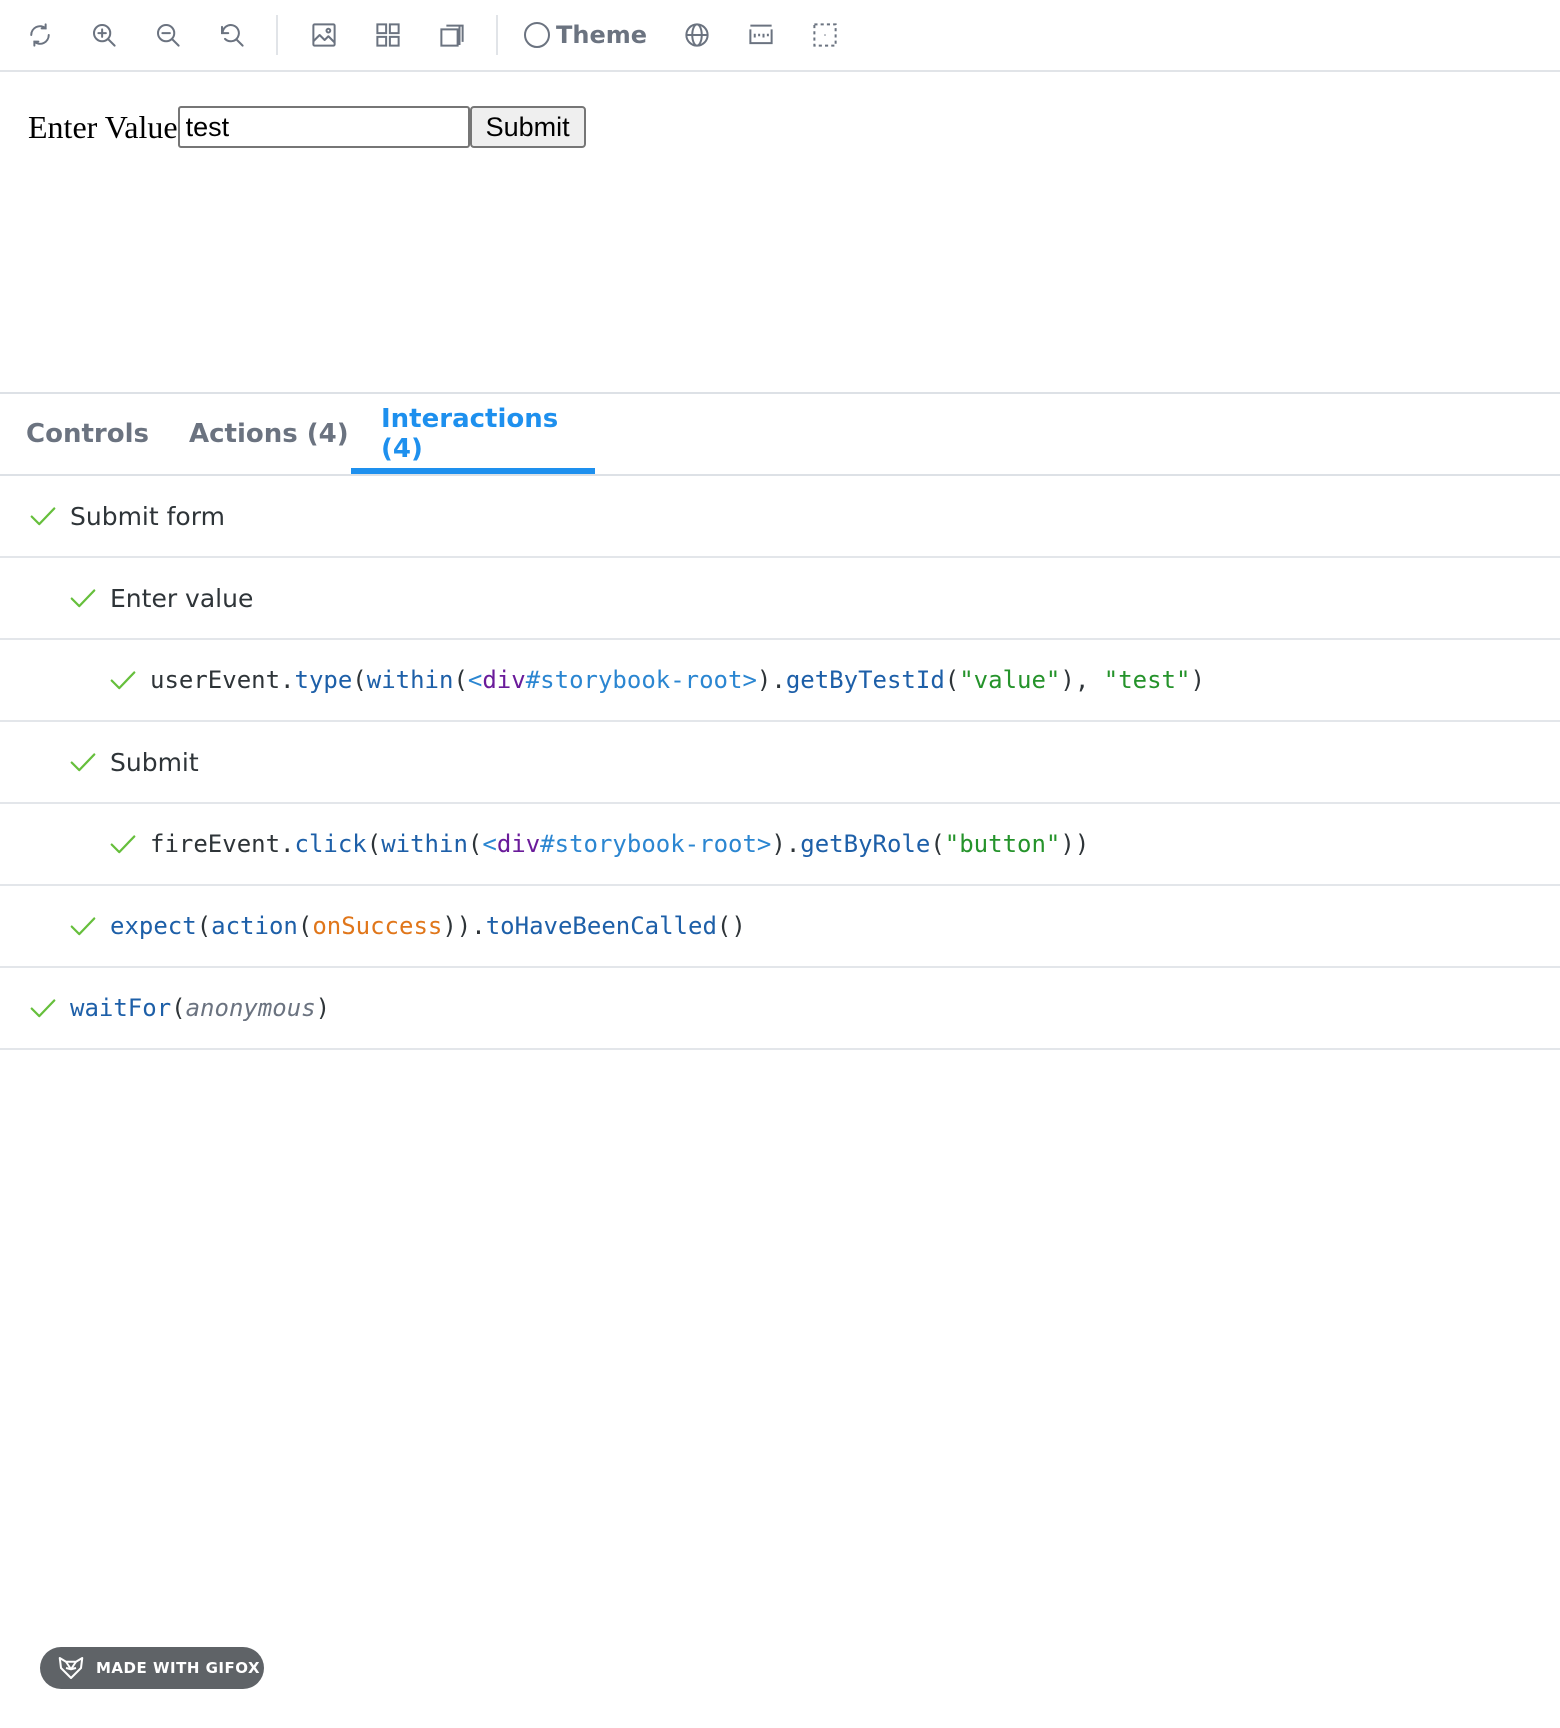 The image size is (1560, 1728). What do you see at coordinates (780, 599) in the screenshot?
I see `interaction-step: Enter value` at bounding box center [780, 599].